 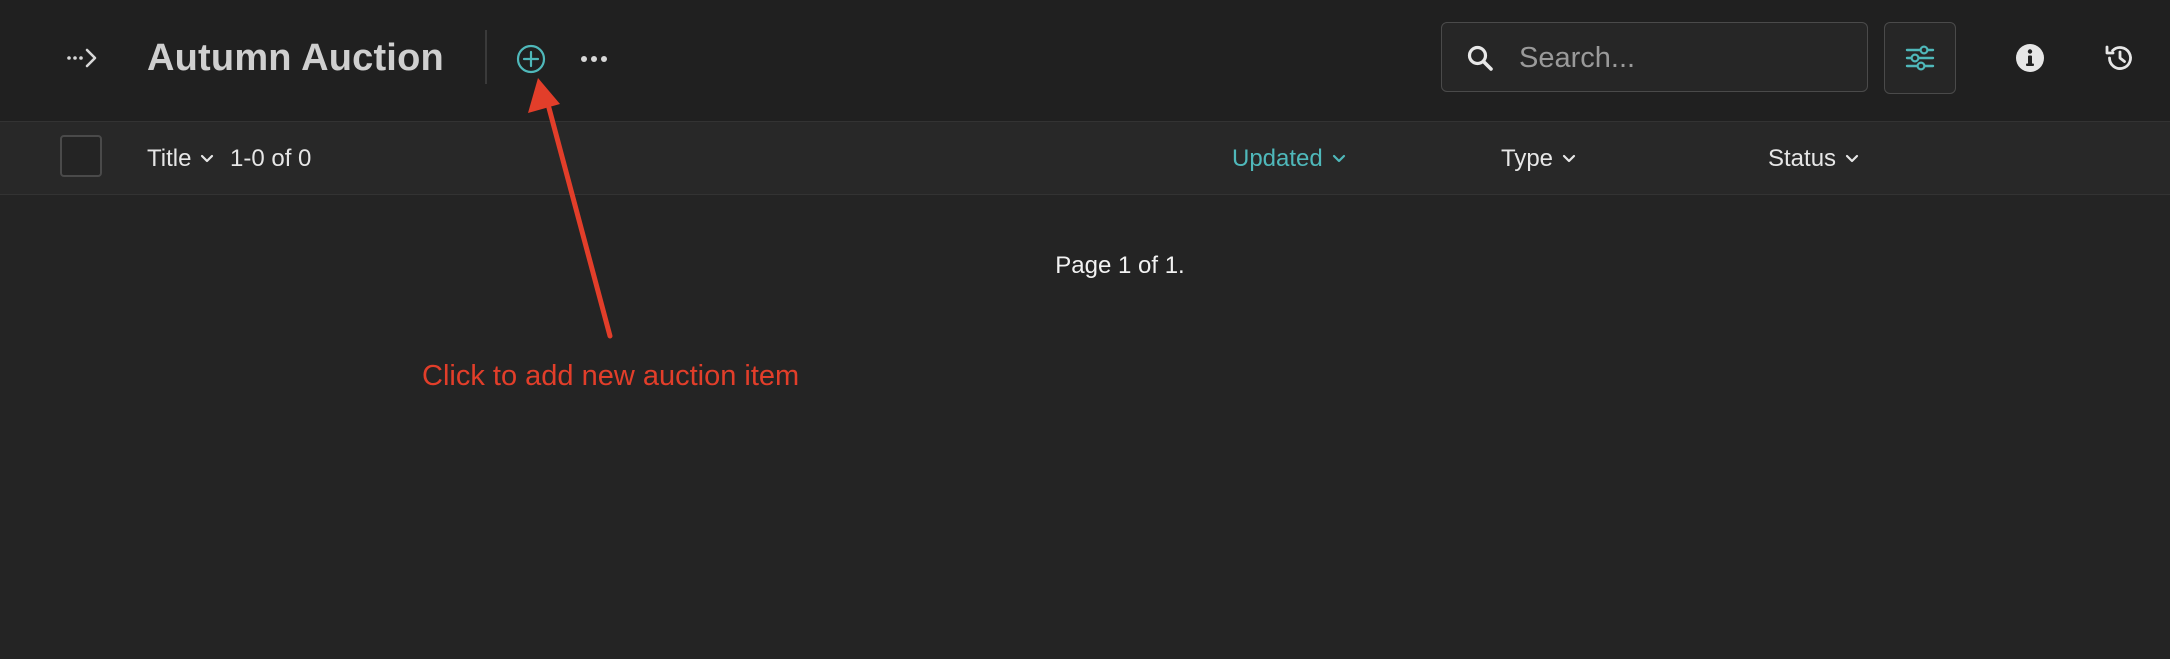 I want to click on column-title: Title, so click(x=181, y=159).